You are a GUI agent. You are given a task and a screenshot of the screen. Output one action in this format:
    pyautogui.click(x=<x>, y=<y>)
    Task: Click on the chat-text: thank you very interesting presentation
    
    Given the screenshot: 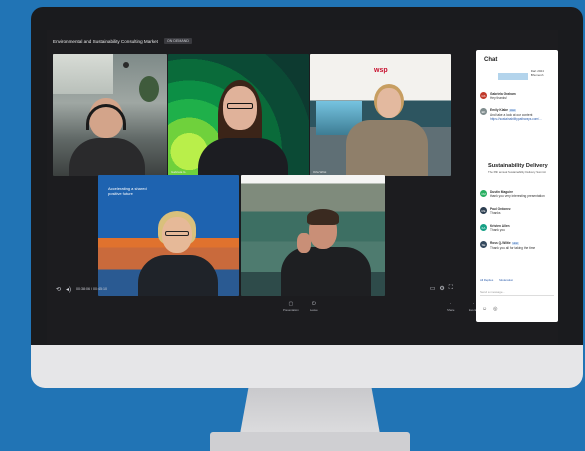 What is the action you would take?
    pyautogui.click(x=517, y=196)
    